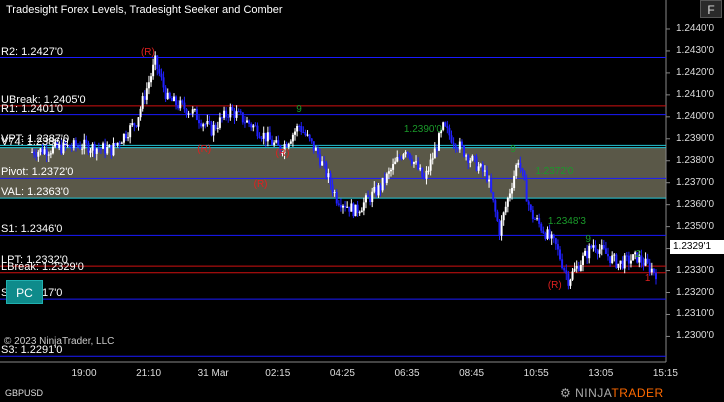  I want to click on level-label: S1: 1.2346'0, so click(32, 229).